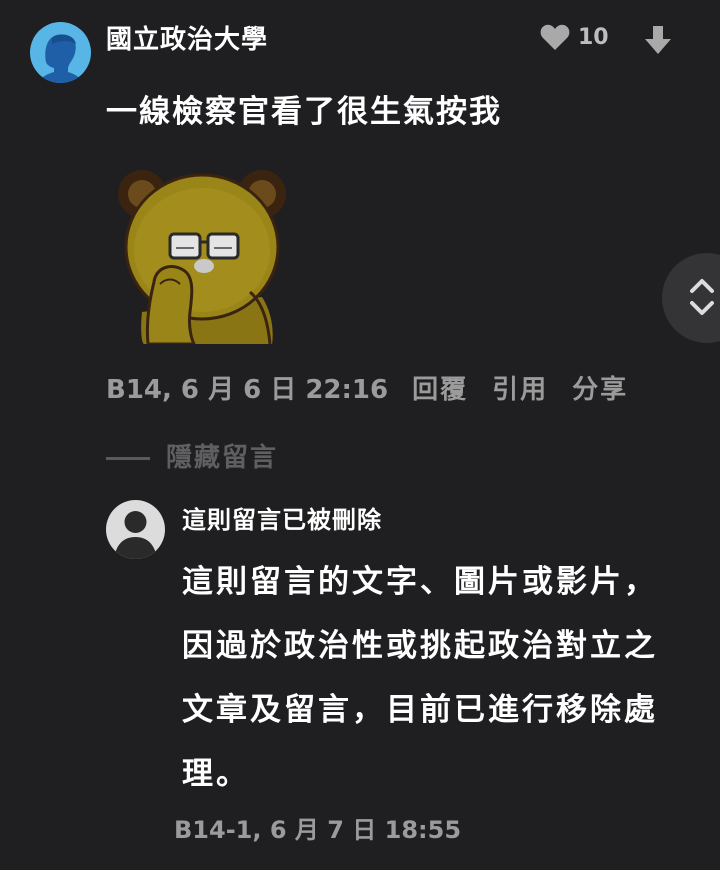 The image size is (720, 870). I want to click on like-button: 10, so click(574, 37).